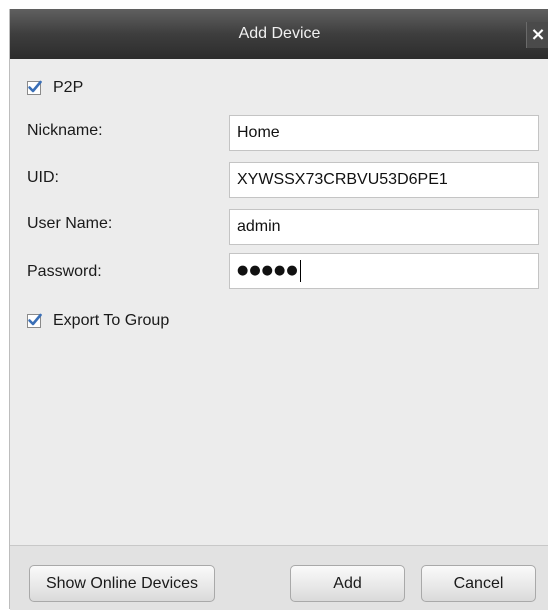 This screenshot has width=548, height=610. I want to click on close-button: ×, so click(537, 35).